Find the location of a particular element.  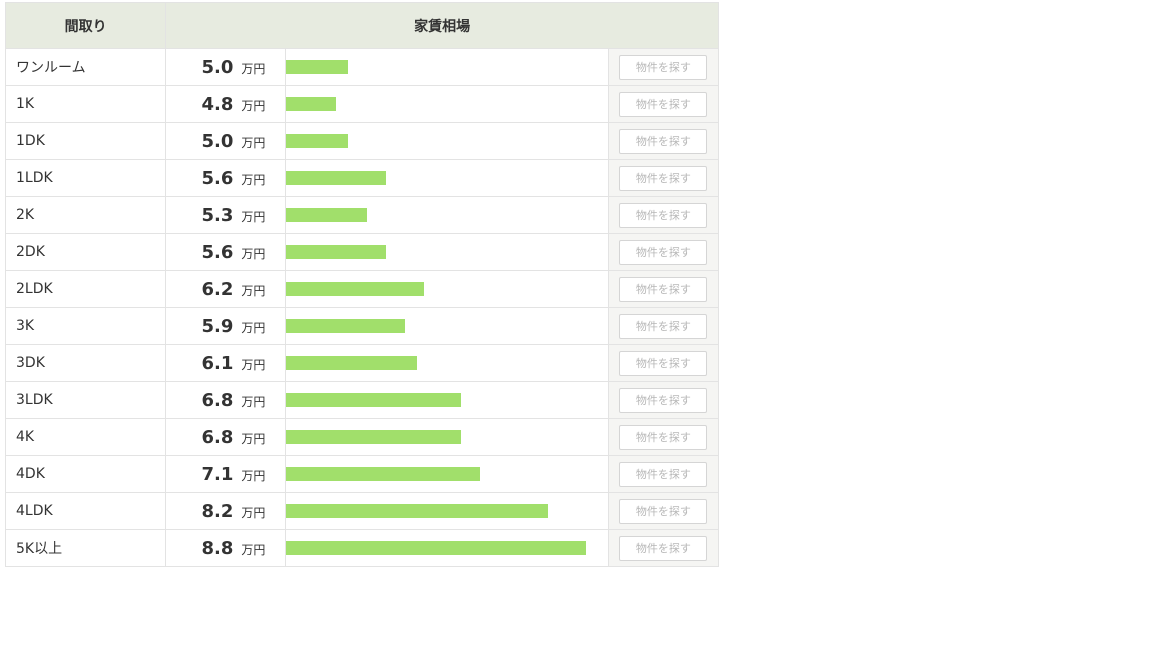

table-row: 3K 5.9 万円 物件を探す is located at coordinates (362, 326).